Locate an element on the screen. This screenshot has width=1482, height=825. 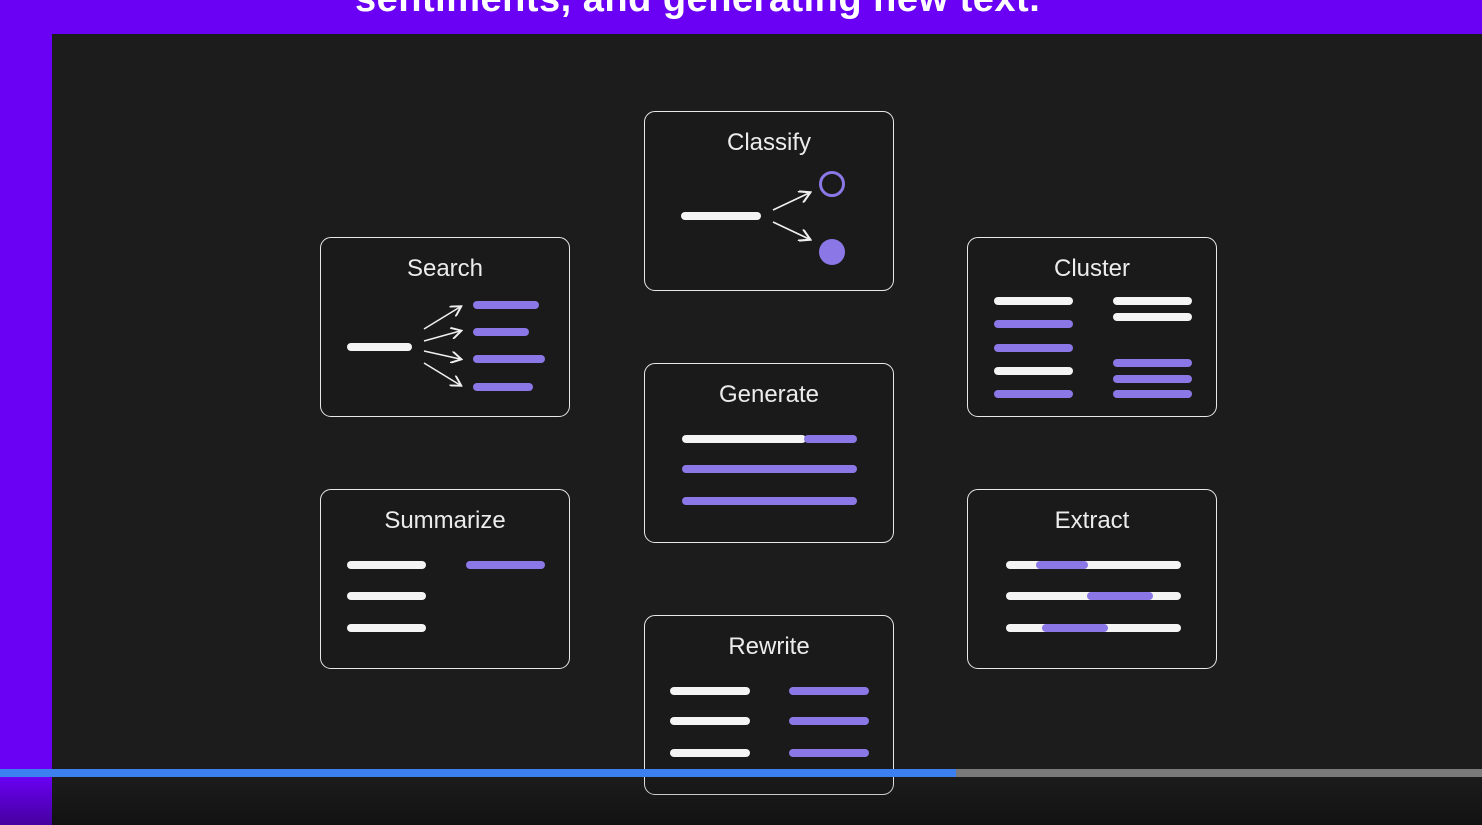
extract-line is located at coordinates (1093, 565).